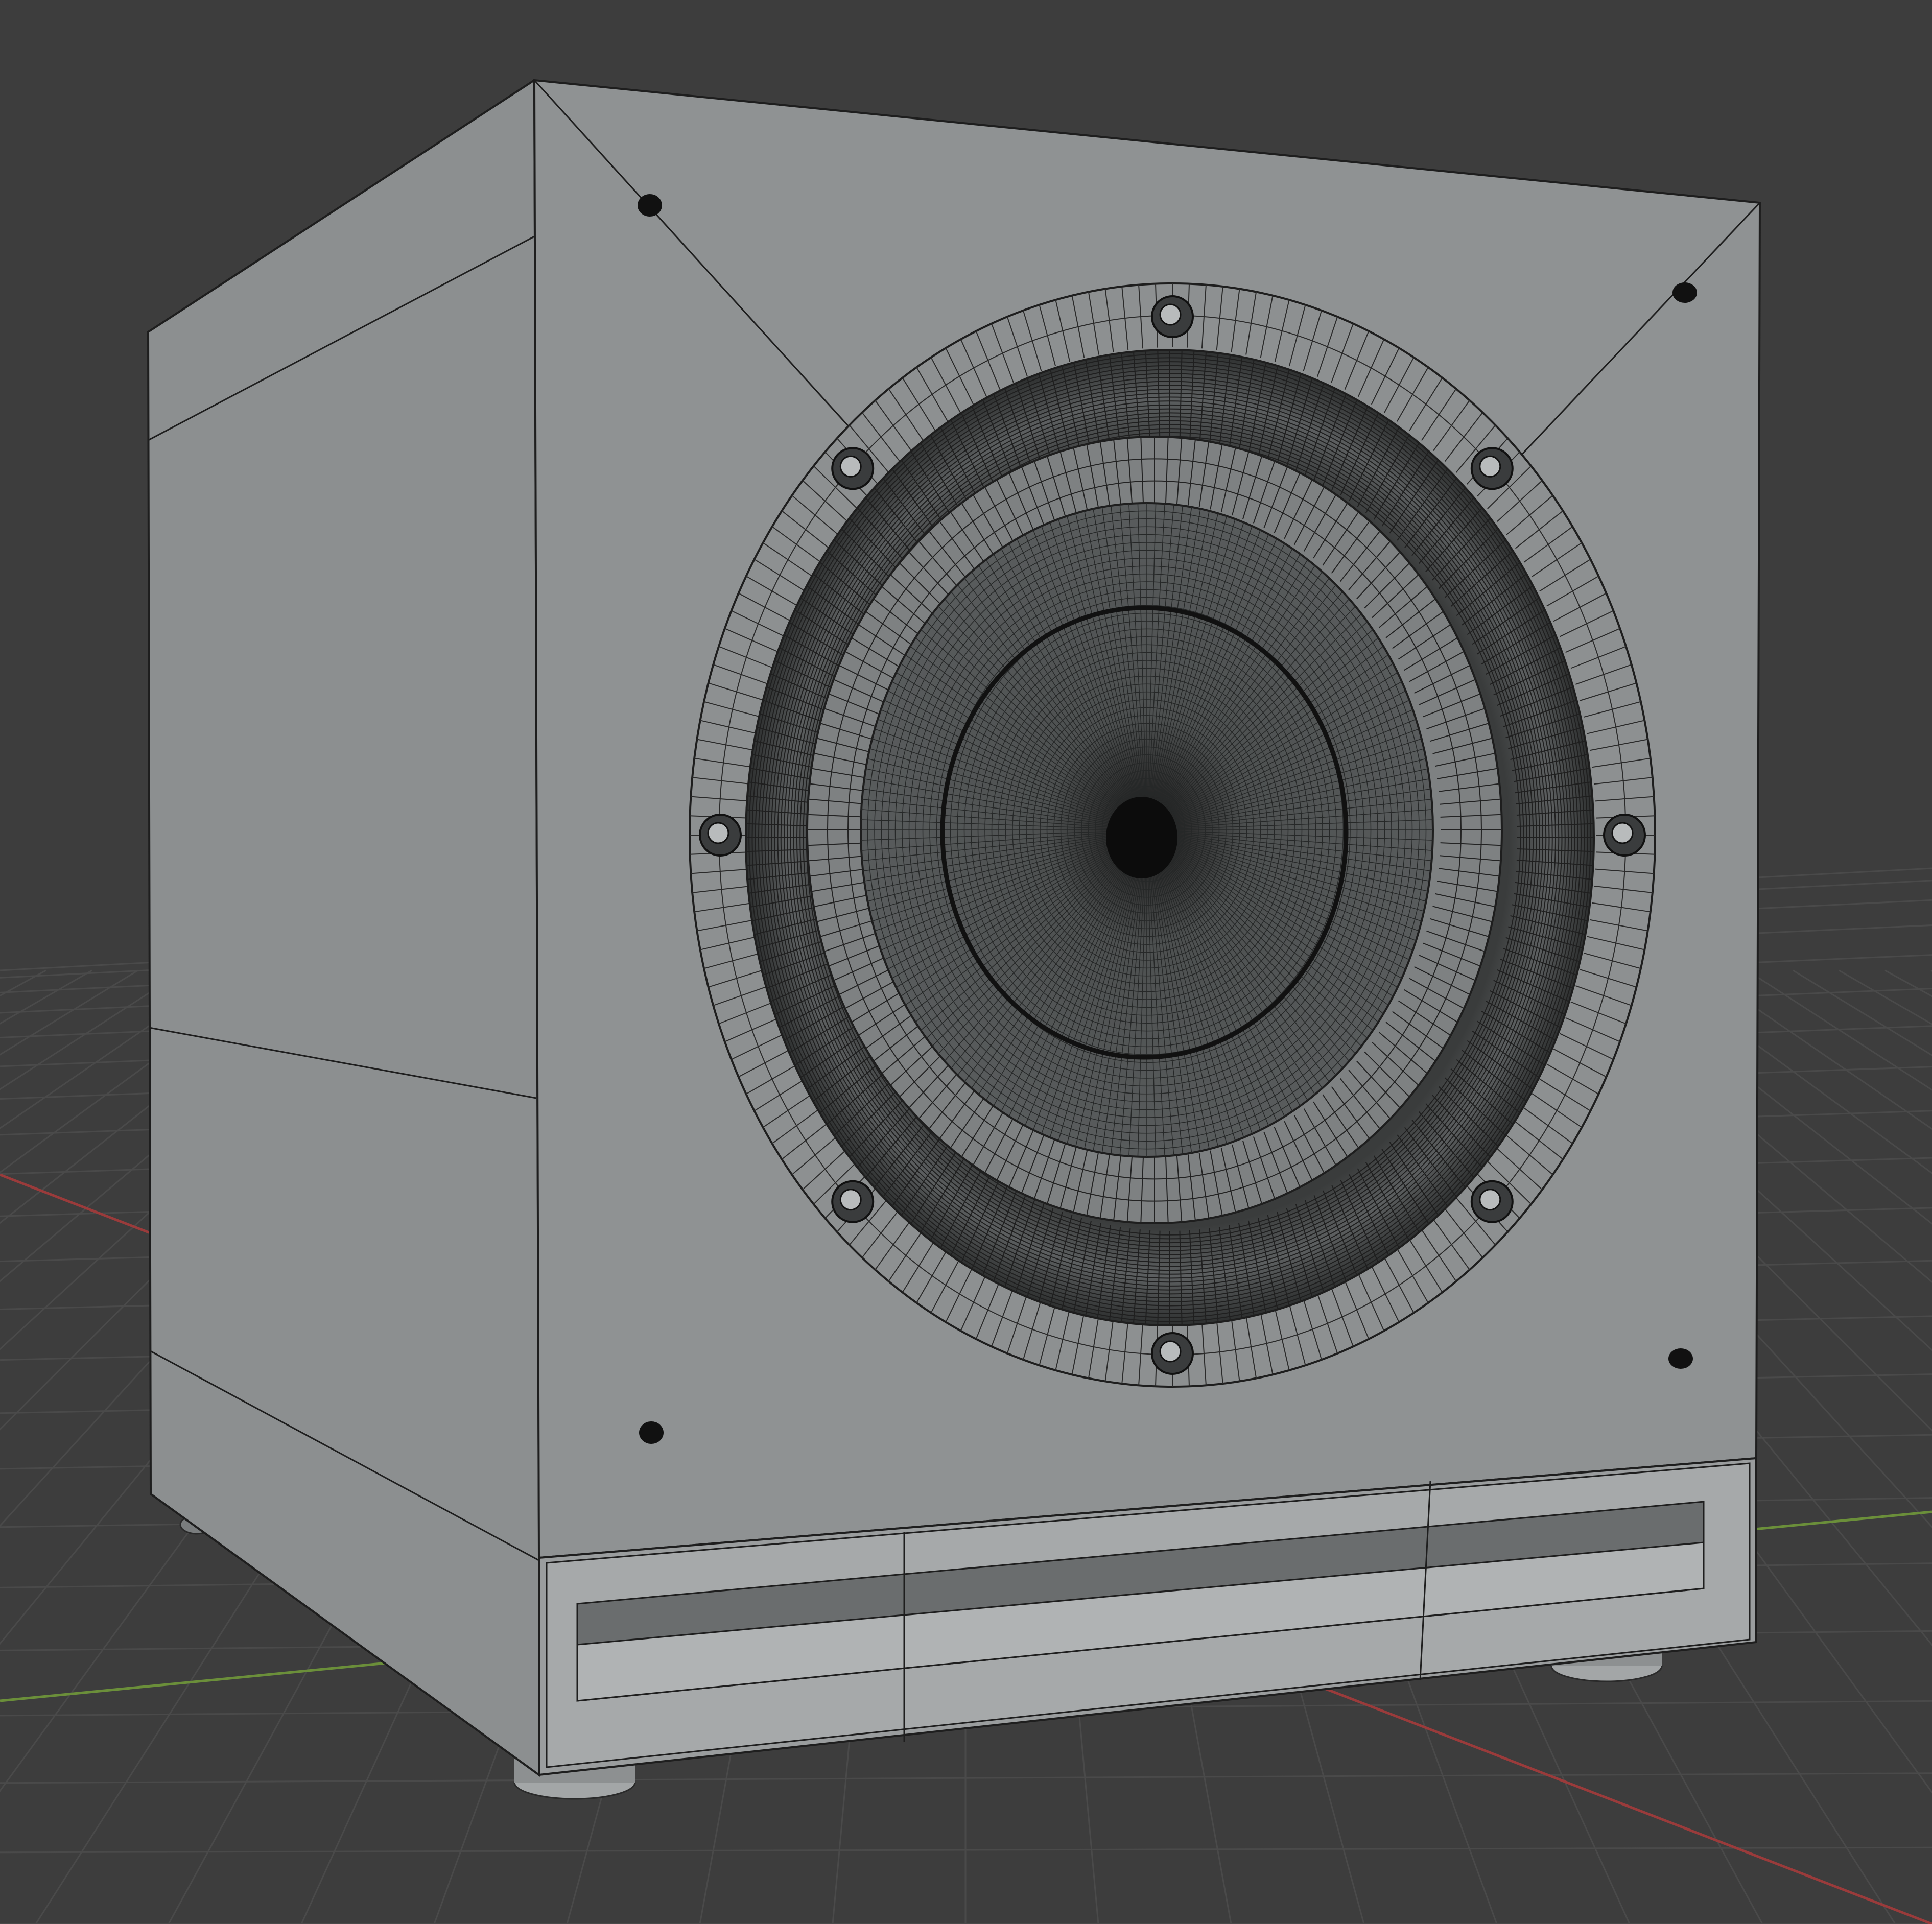 The height and width of the screenshot is (1924, 1932). I want to click on driver-center, so click(1141, 837).